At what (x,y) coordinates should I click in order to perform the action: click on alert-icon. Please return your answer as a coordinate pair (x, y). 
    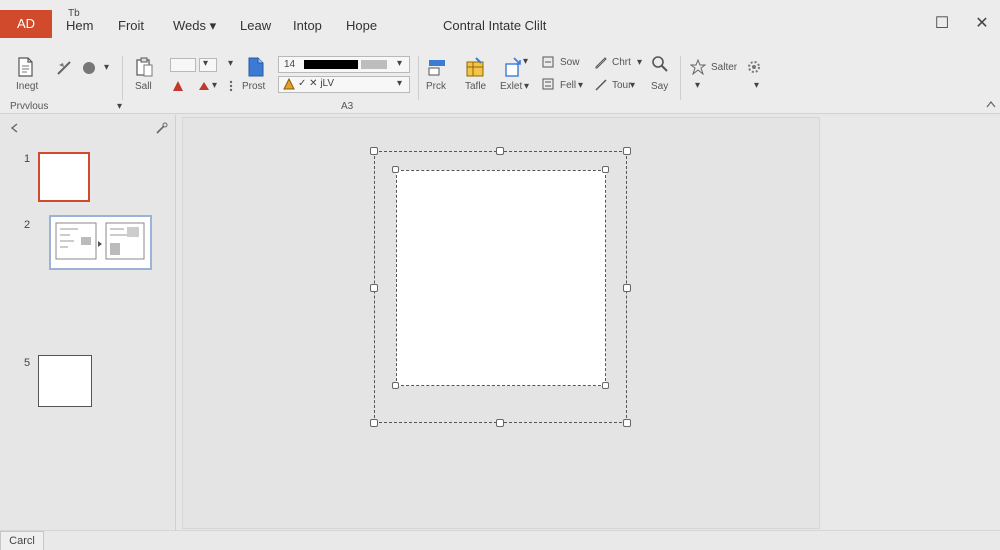
    Looking at the image, I should click on (289, 84).